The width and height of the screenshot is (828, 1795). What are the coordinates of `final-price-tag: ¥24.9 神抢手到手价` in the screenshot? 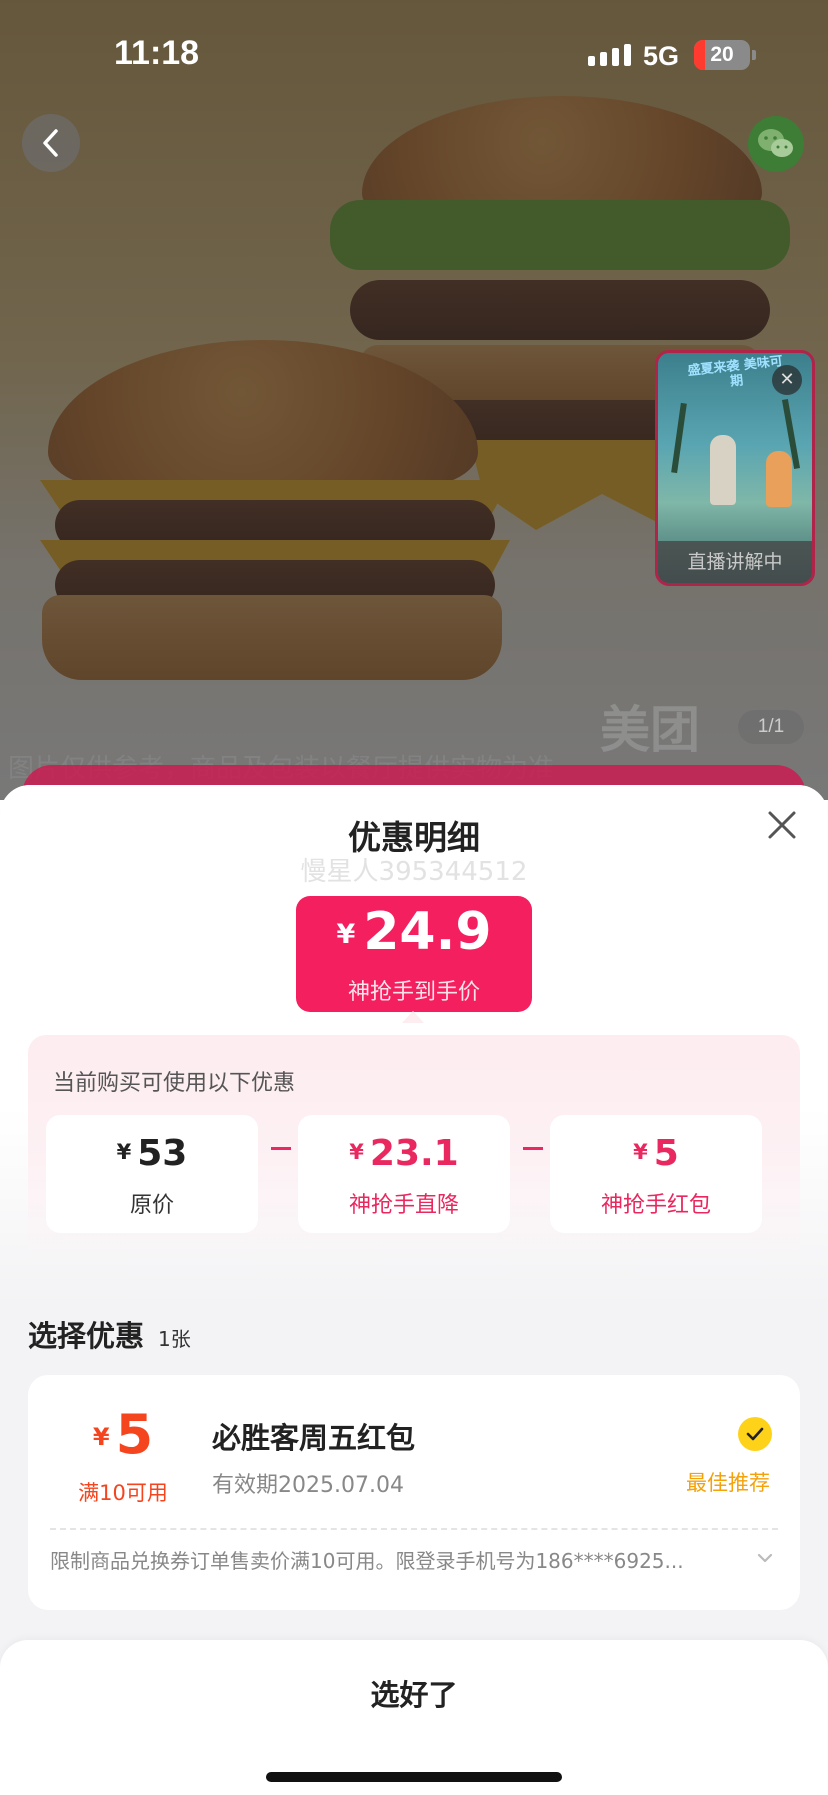 It's located at (414, 954).